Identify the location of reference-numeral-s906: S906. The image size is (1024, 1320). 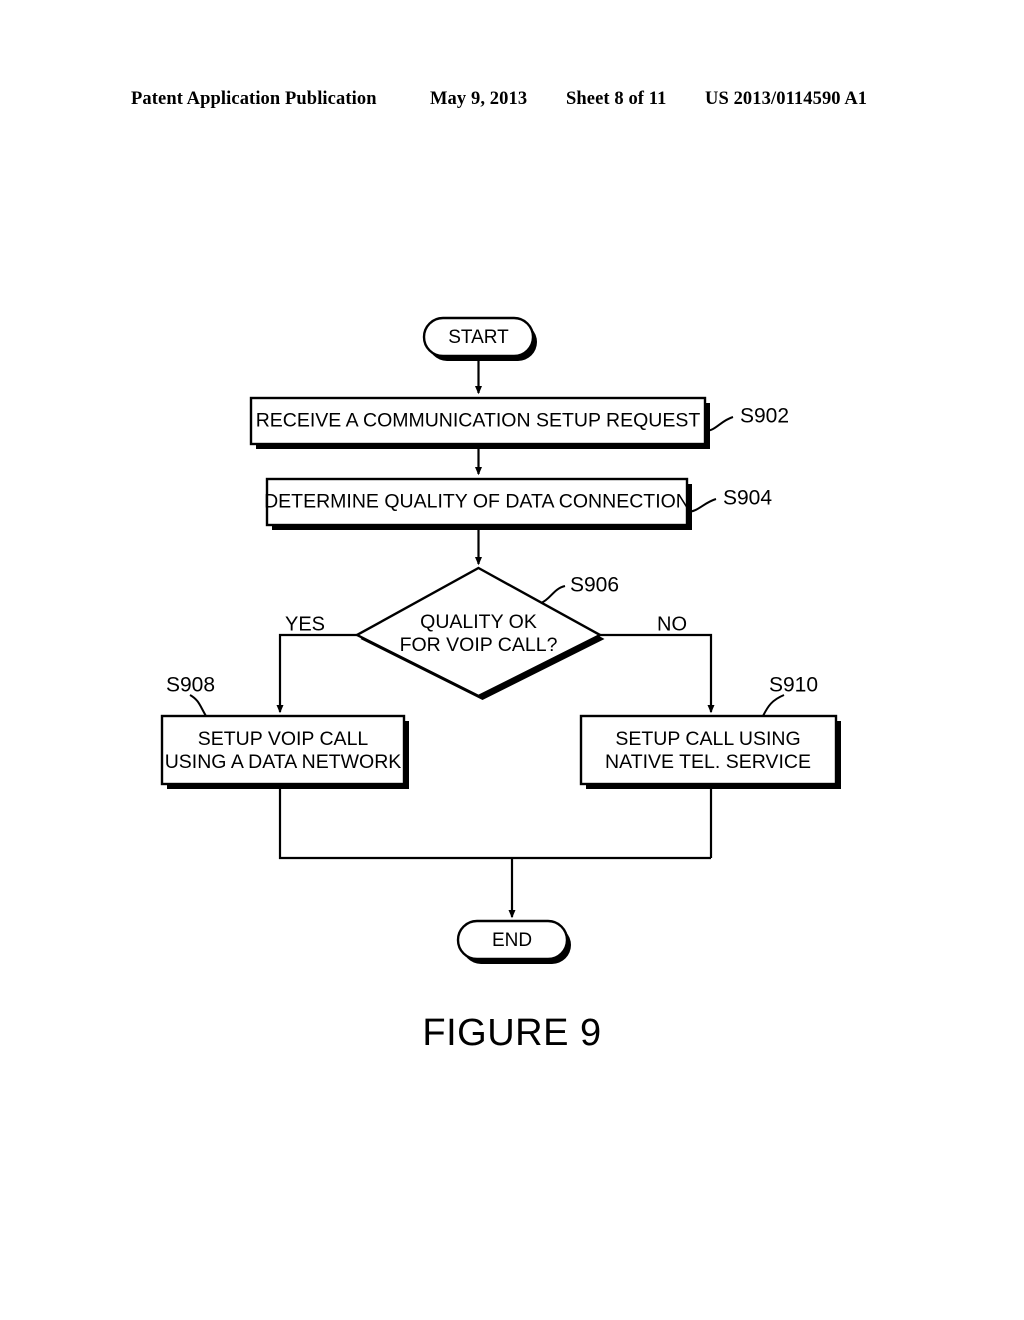
(594, 585).